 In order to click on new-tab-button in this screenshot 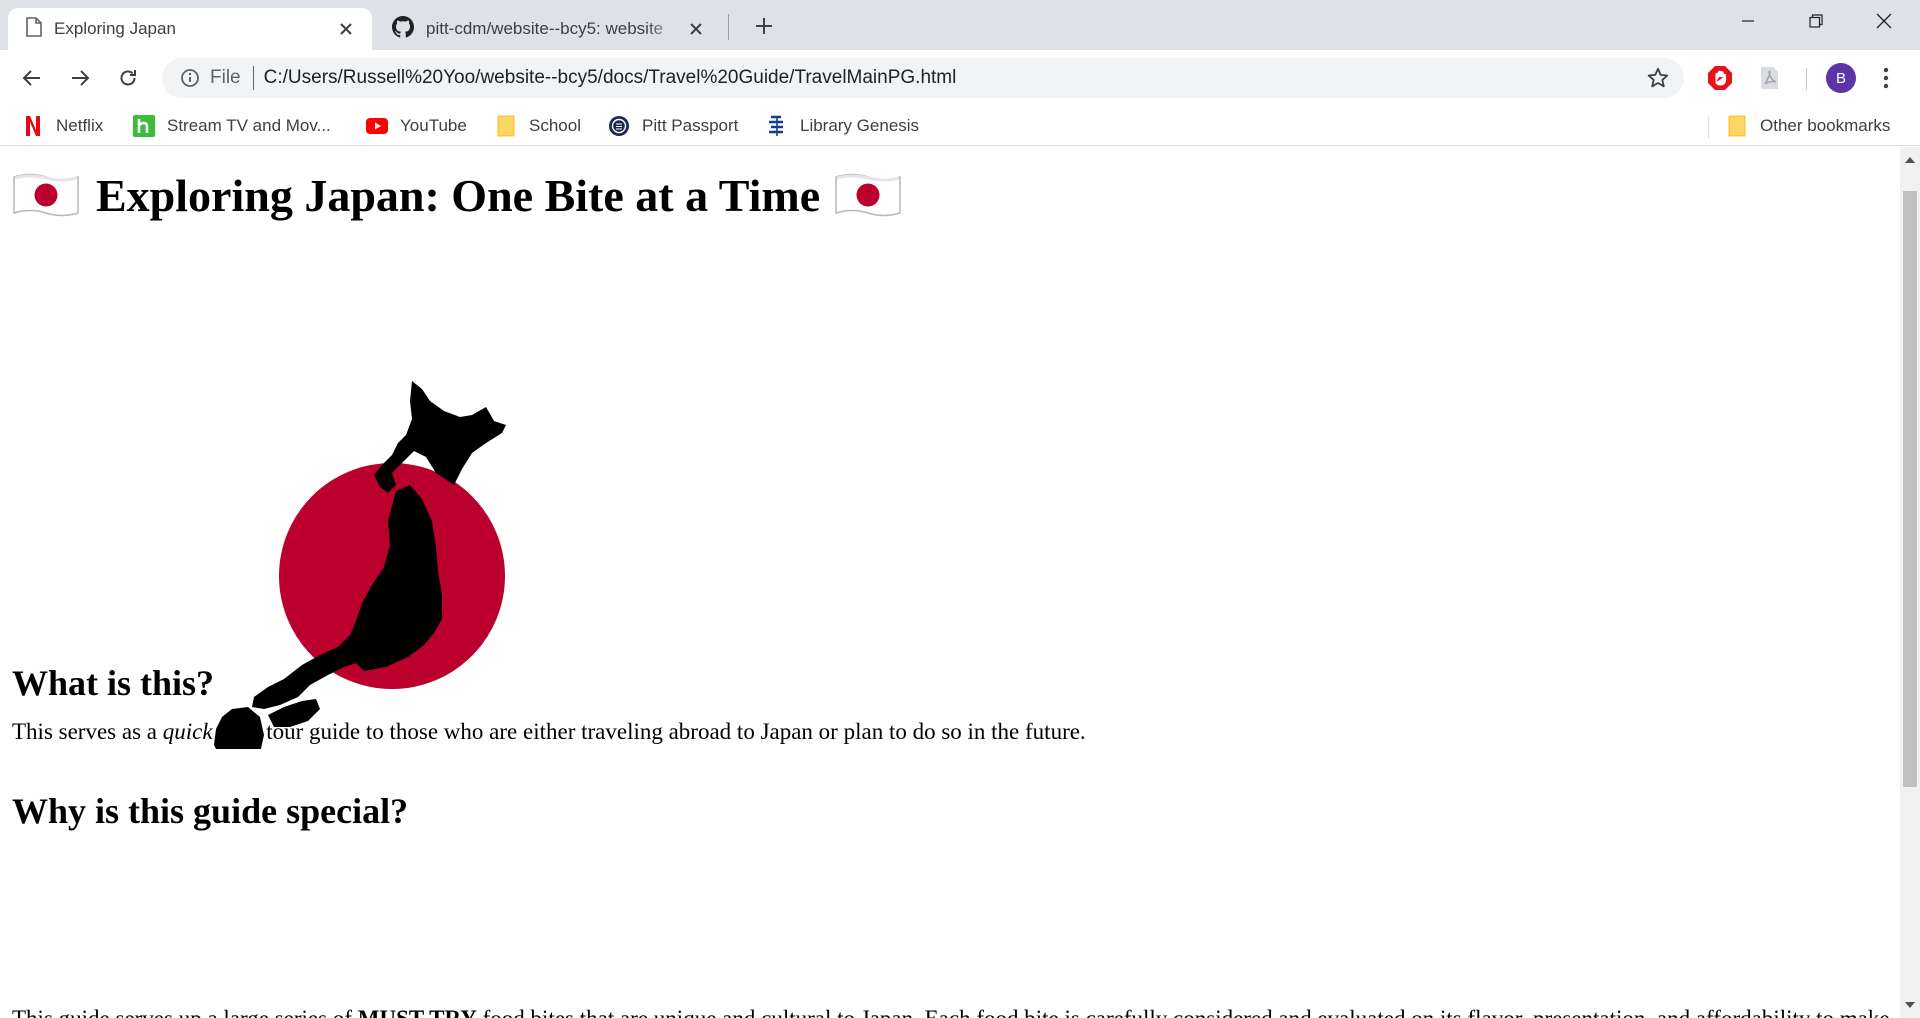, I will do `click(764, 26)`.